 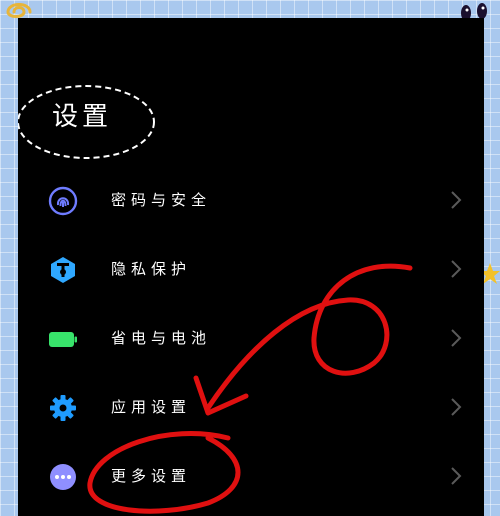 I want to click on settings-item-app-settings: 应用设置, so click(x=251, y=407).